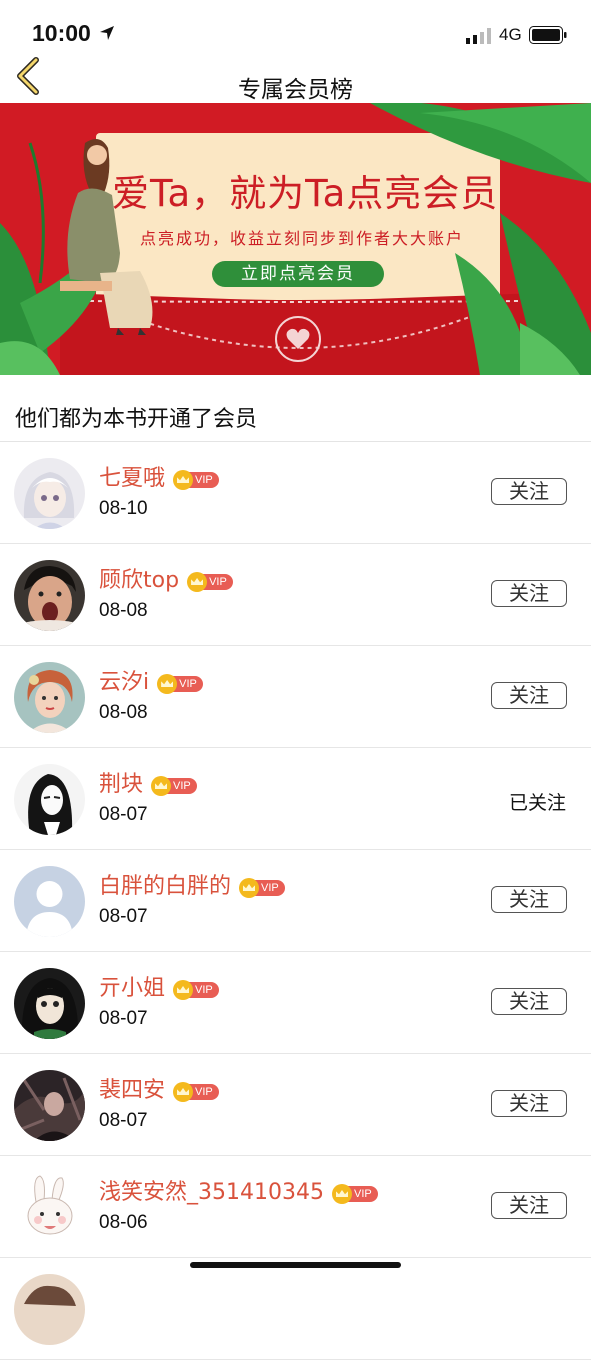 Image resolution: width=591 pixels, height=1360 pixels. What do you see at coordinates (295, 31) in the screenshot?
I see `status-bar: 10:00 4G` at bounding box center [295, 31].